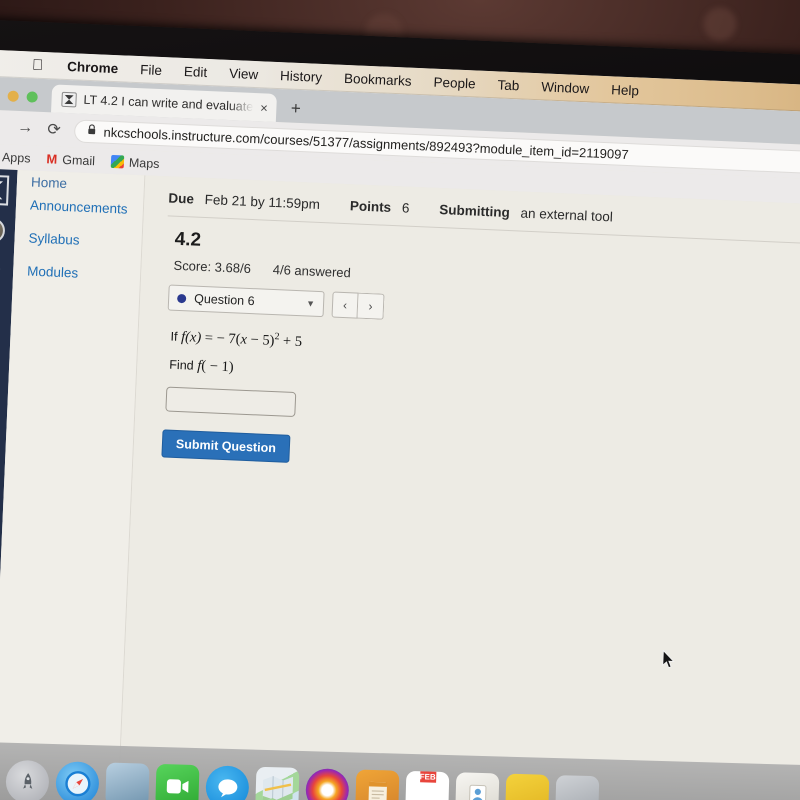  Describe the element at coordinates (193, 337) in the screenshot. I see `equation-argument: (x)` at that location.